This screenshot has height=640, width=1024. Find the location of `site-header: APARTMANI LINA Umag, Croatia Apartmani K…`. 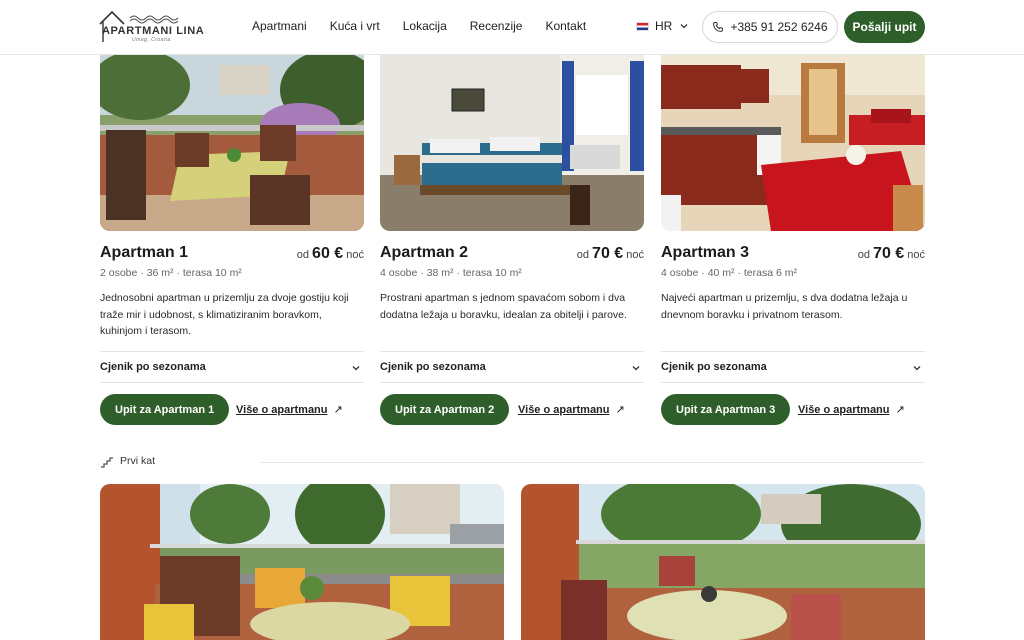

site-header: APARTMANI LINA Umag, Croatia Apartmani K… is located at coordinates (512, 27).